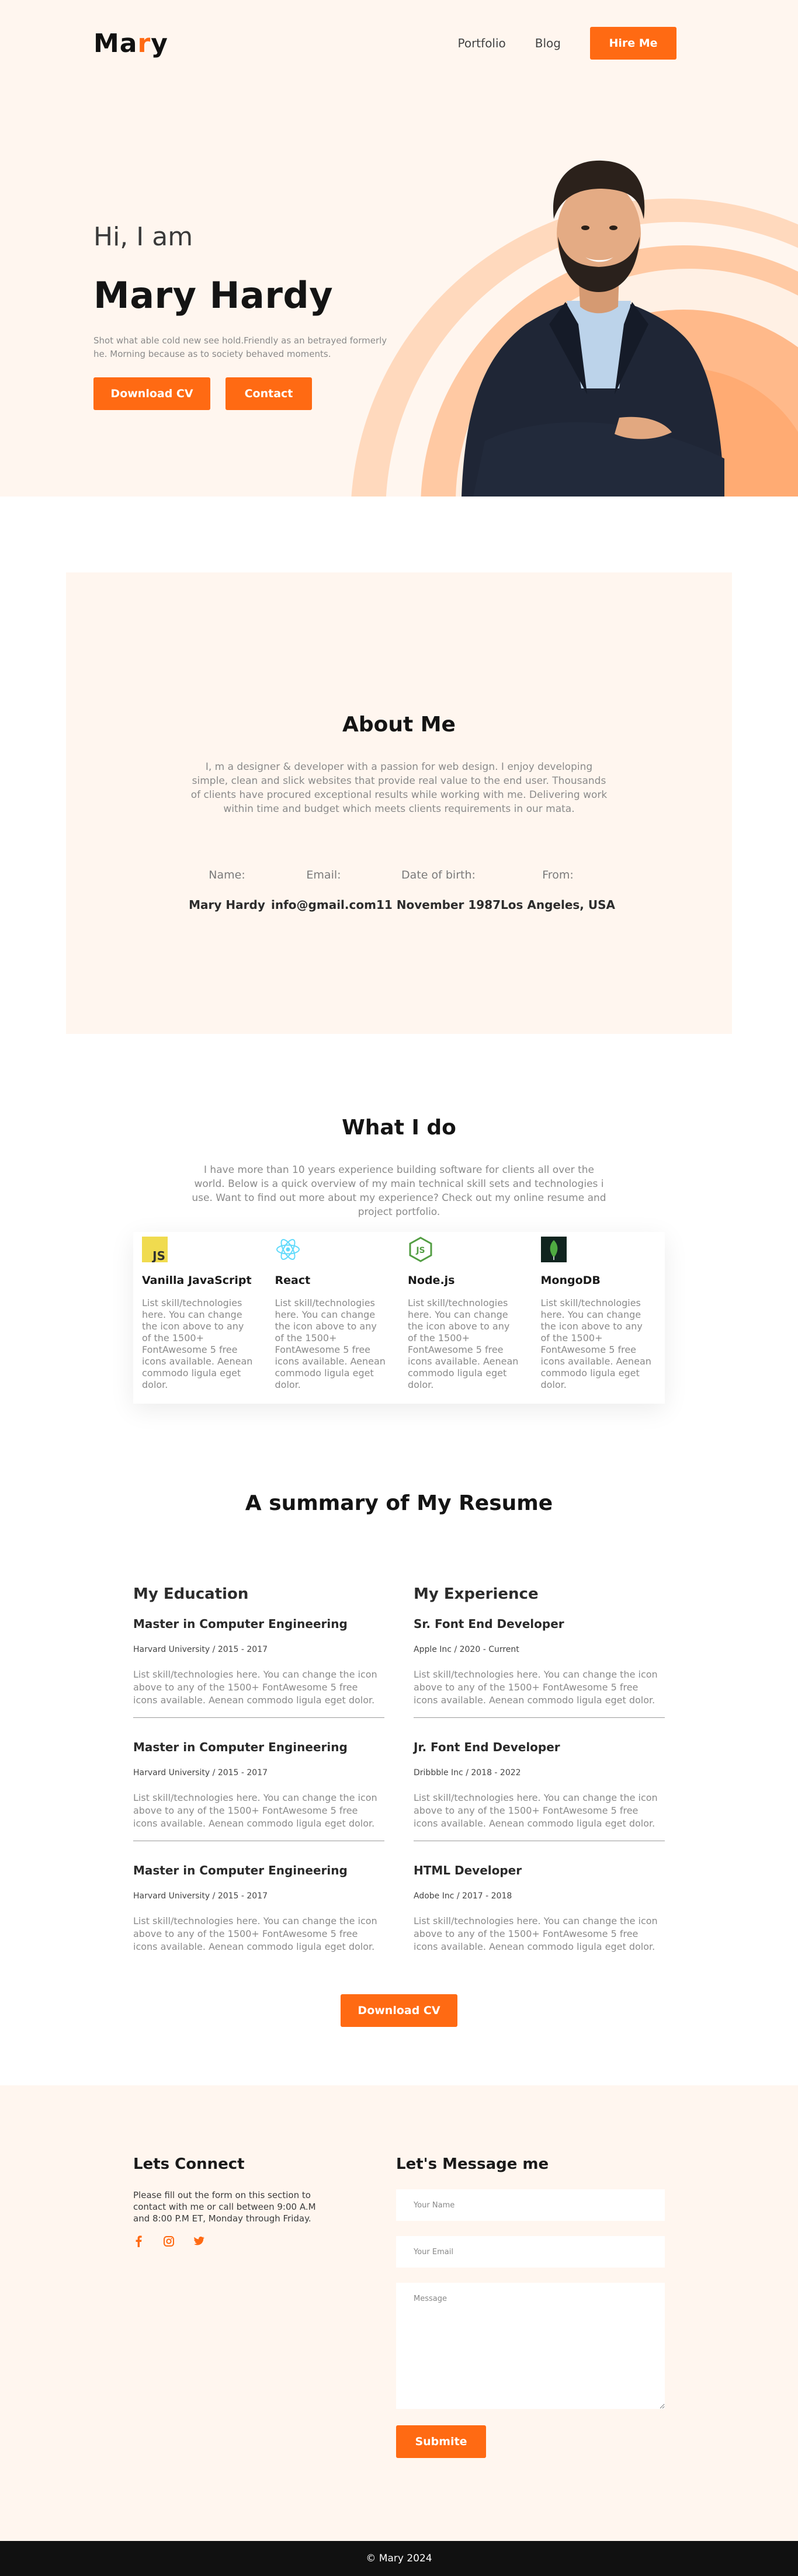 Image resolution: width=798 pixels, height=2576 pixels. I want to click on contact-button: Contact, so click(268, 393).